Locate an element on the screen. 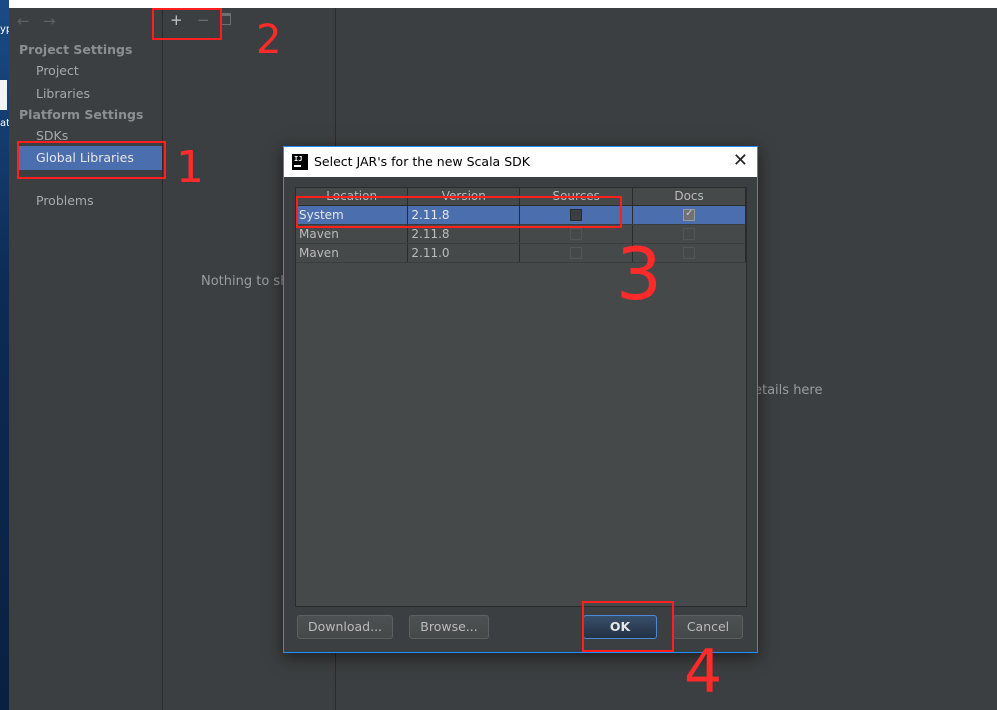  trash-icon is located at coordinates (226, 19).